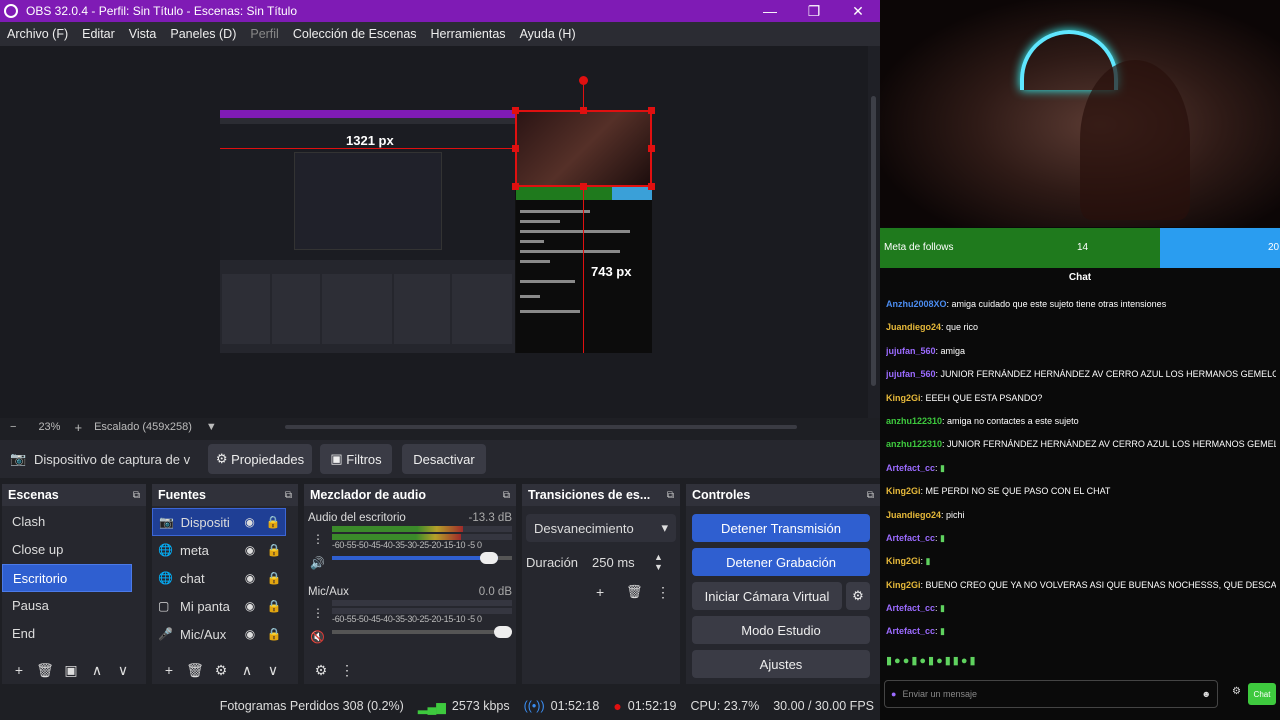 The height and width of the screenshot is (720, 1280). Describe the element at coordinates (814, 11) in the screenshot. I see `maximize-button: ❐` at that location.